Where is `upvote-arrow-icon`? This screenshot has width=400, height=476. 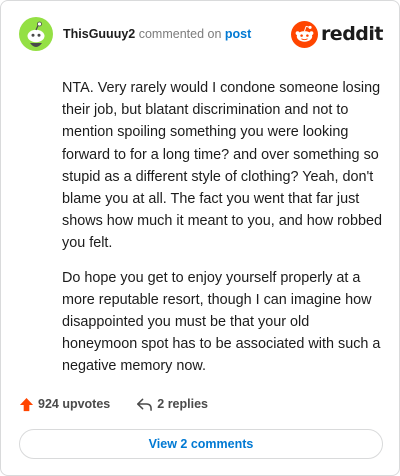 upvote-arrow-icon is located at coordinates (26, 404).